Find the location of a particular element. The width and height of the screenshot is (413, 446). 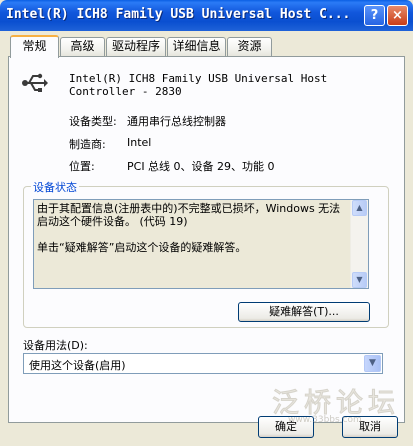

manufacturer-value: Intel is located at coordinates (139, 142).